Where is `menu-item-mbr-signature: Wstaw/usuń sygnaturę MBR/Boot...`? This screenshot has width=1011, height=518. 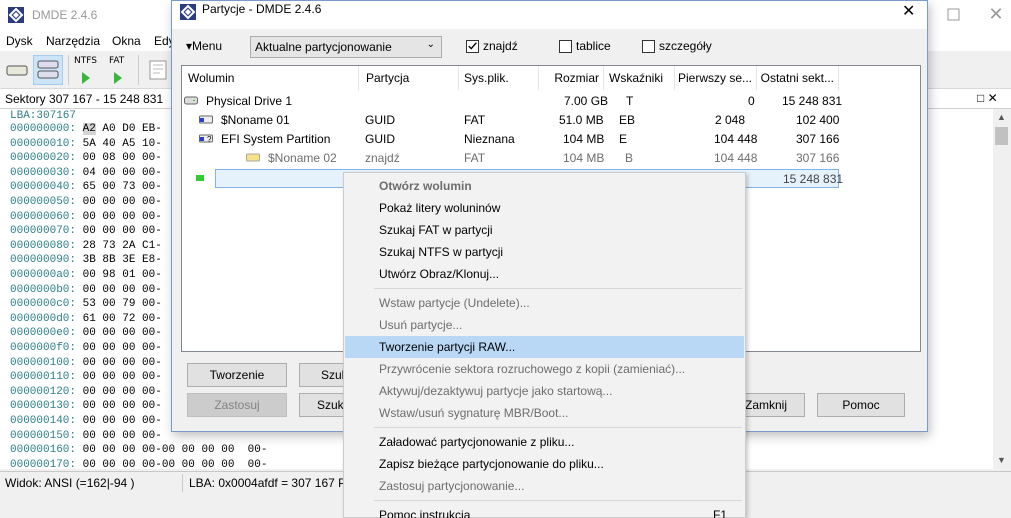 menu-item-mbr-signature: Wstaw/usuń sygnaturę MBR/Boot... is located at coordinates (544, 413).